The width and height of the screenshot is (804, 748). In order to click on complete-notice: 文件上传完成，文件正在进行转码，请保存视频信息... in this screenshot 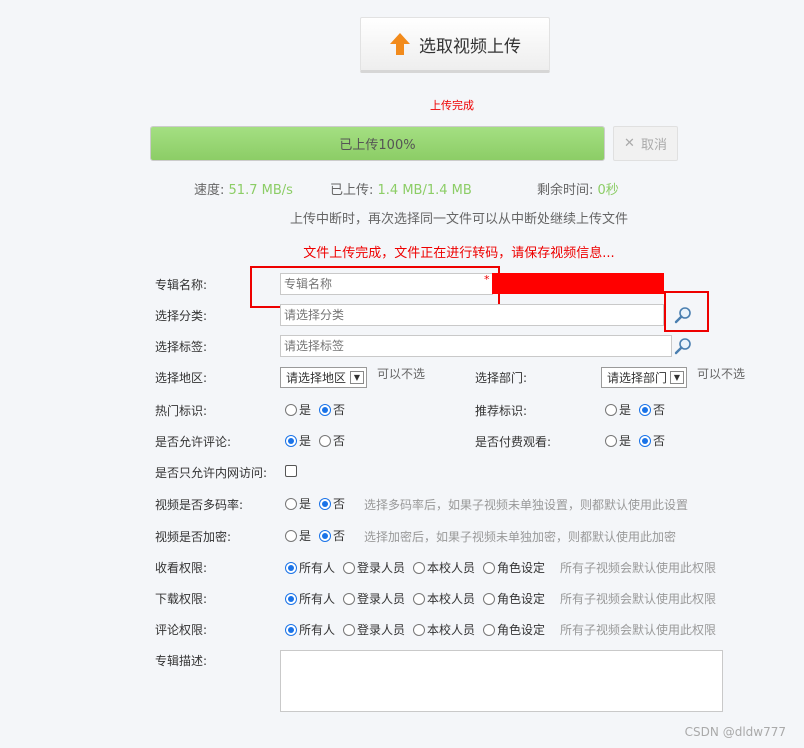, I will do `click(459, 253)`.